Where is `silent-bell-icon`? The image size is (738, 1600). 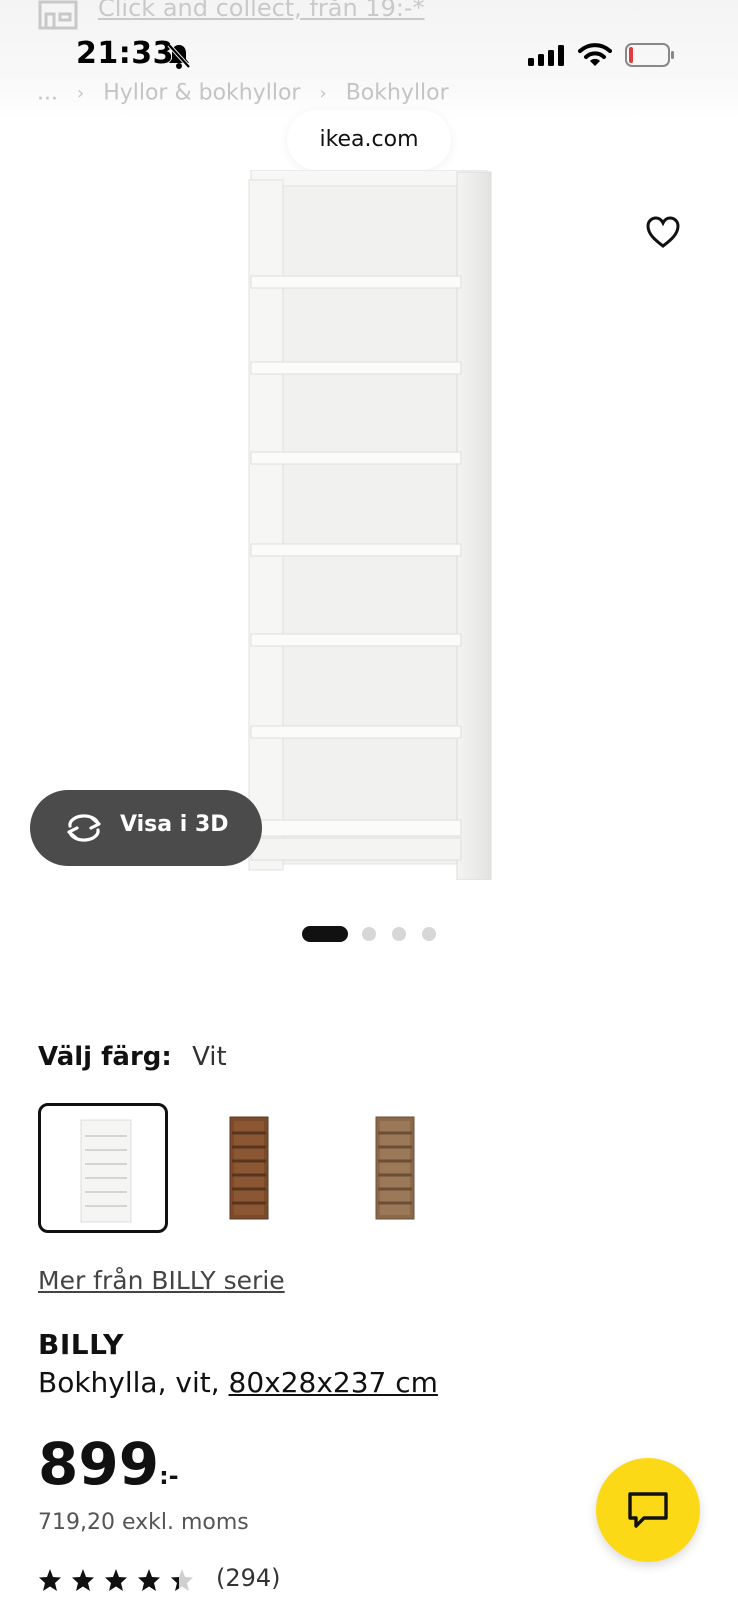
silent-bell-icon is located at coordinates (179, 56).